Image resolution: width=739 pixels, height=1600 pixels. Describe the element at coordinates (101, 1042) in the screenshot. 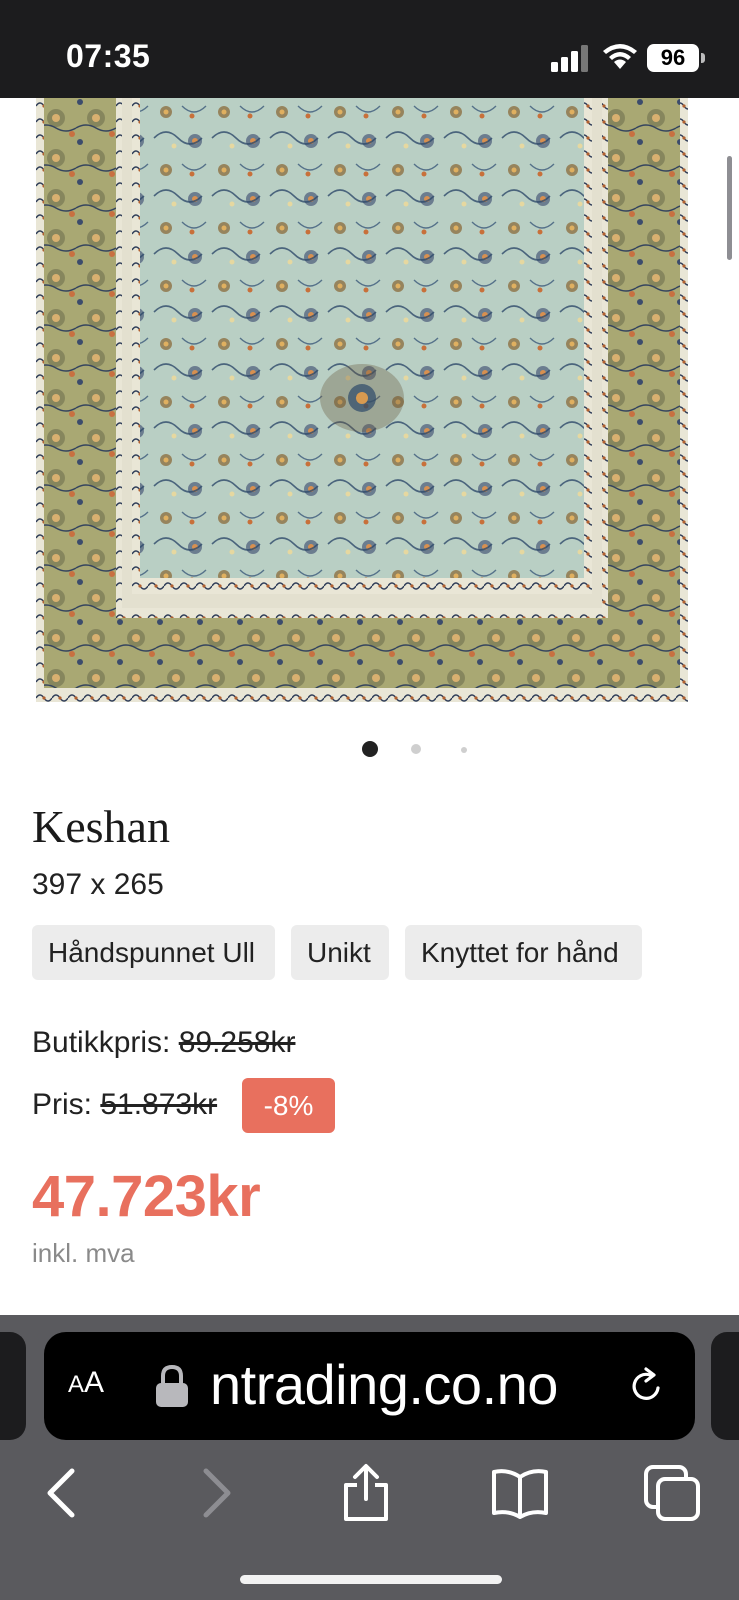

I see `store-price-label: Butikkpris:` at that location.